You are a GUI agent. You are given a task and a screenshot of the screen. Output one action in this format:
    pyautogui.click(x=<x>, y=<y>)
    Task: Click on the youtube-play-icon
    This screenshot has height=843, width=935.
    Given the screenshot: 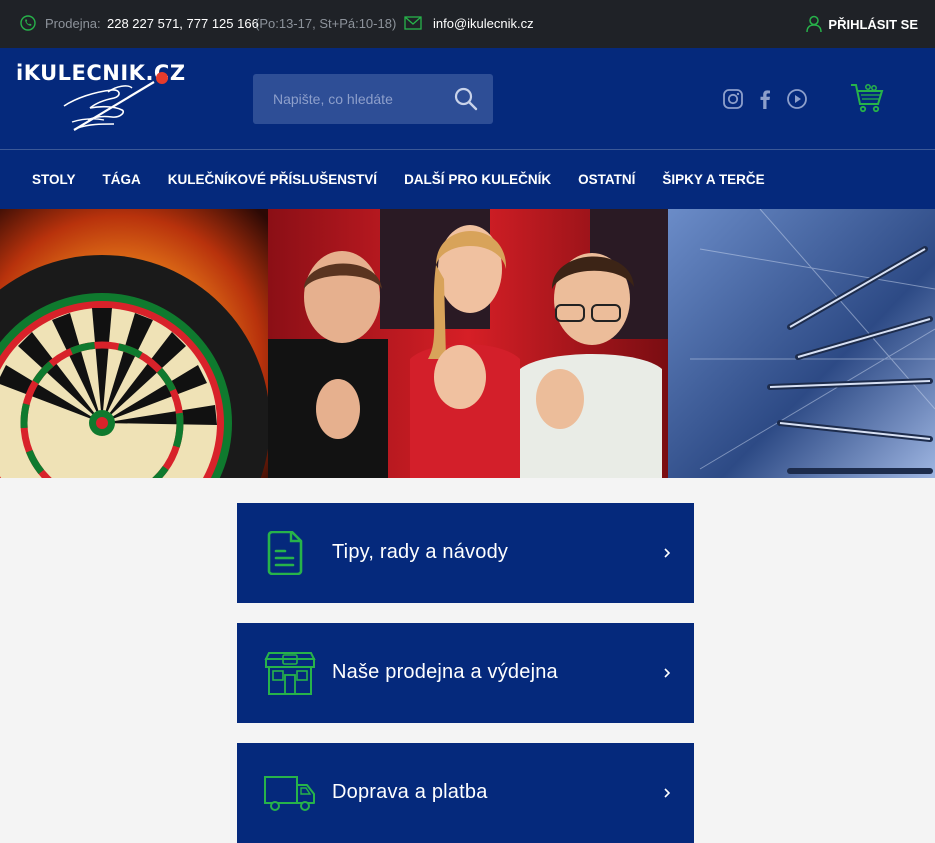 What is the action you would take?
    pyautogui.click(x=797, y=99)
    